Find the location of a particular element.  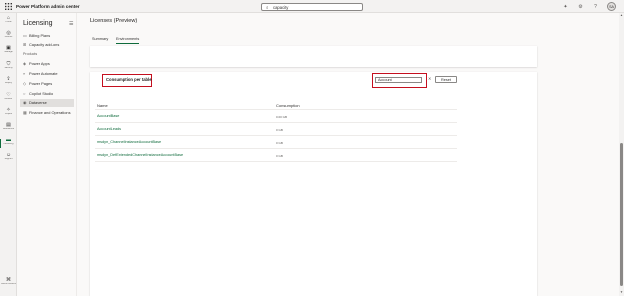

copilot-icon: ✦ is located at coordinates (565, 7).